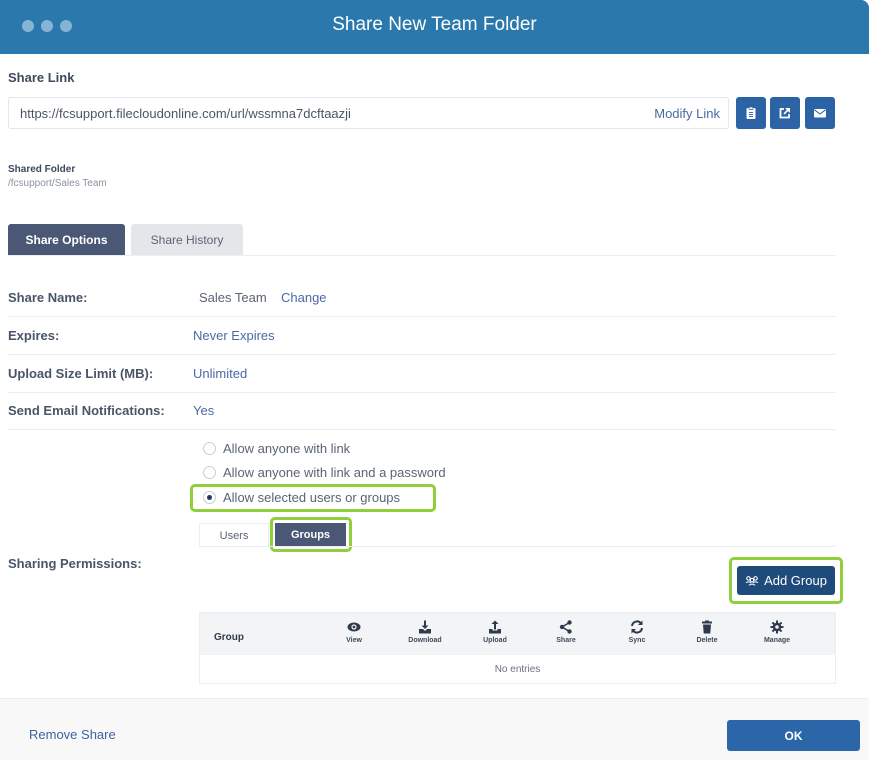  Describe the element at coordinates (72, 734) in the screenshot. I see `remove-share-link: Remove Share` at that location.